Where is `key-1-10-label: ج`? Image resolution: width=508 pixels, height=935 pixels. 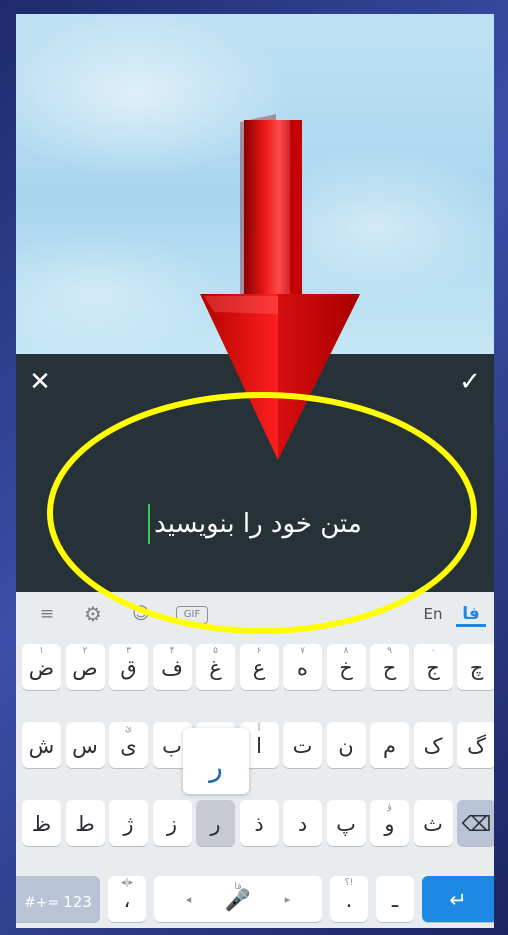 key-1-10-label: ج is located at coordinates (433, 668).